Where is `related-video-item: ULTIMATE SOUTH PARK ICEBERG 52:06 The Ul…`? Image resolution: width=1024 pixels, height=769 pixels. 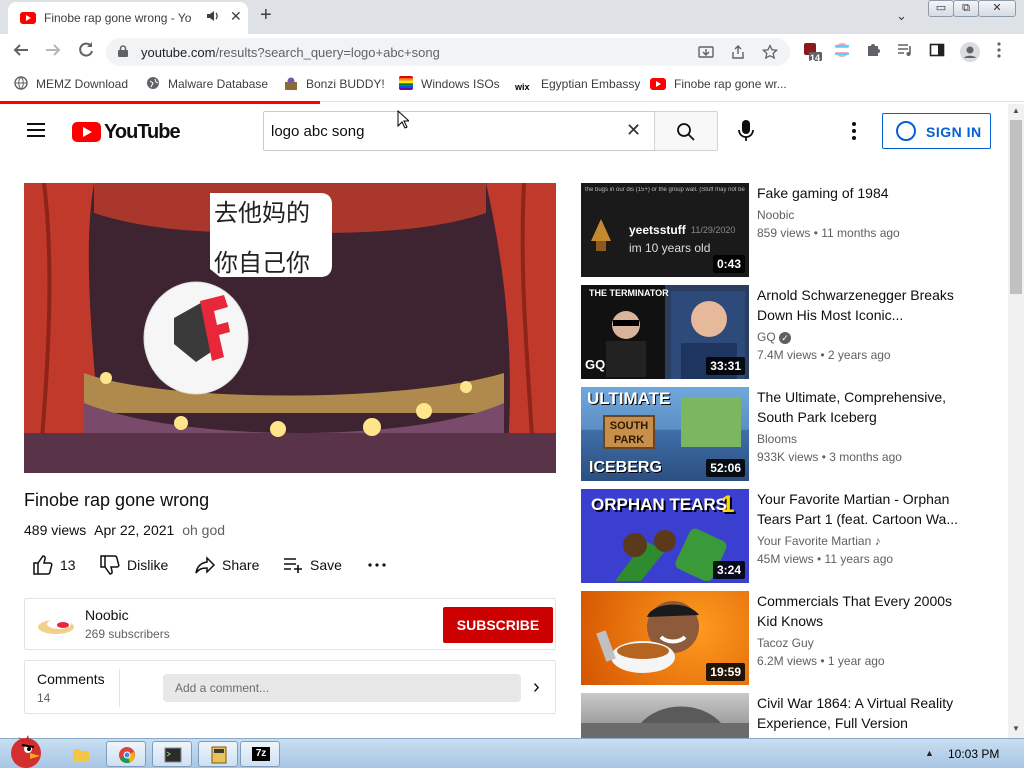
related-video-item: ULTIMATE SOUTH PARK ICEBERG 52:06 The Ul… is located at coordinates (781, 434).